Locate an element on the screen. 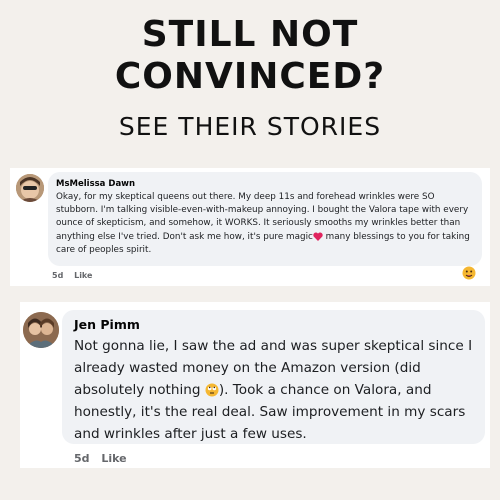  comment-author: MsMelissa Dawn is located at coordinates (266, 184).